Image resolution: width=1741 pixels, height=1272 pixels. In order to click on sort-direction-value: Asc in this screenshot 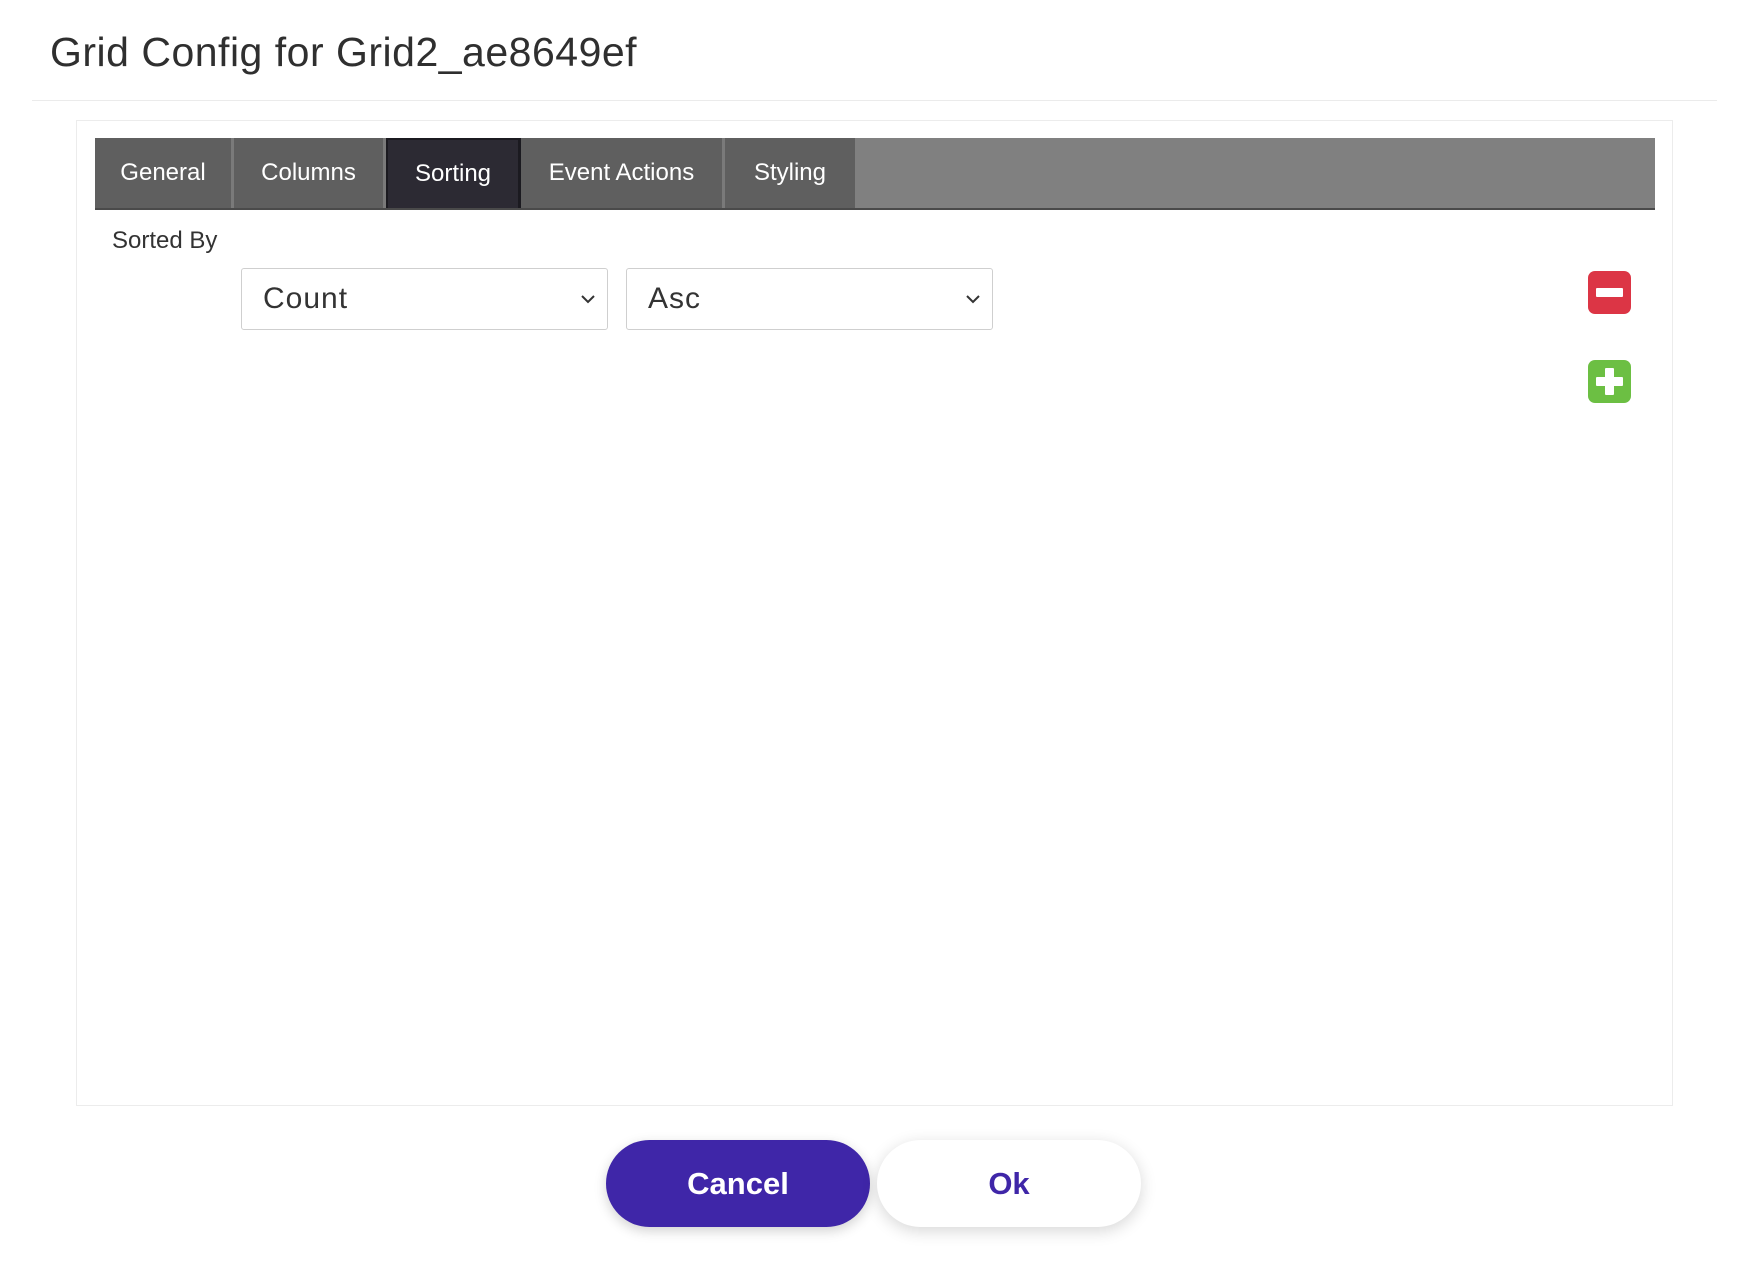, I will do `click(675, 298)`.